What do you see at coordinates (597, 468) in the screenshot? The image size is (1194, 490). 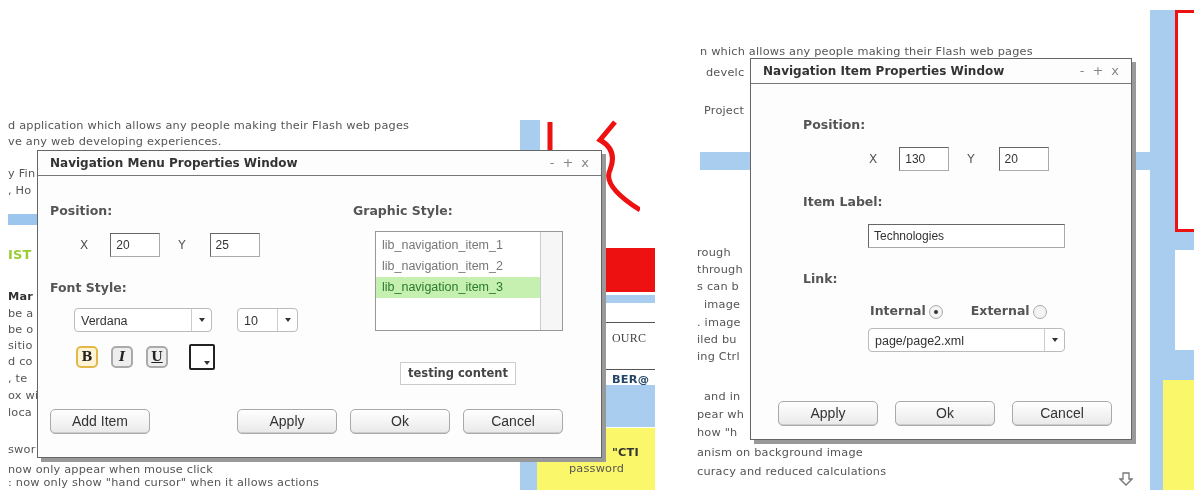 I see `page-text: password` at bounding box center [597, 468].